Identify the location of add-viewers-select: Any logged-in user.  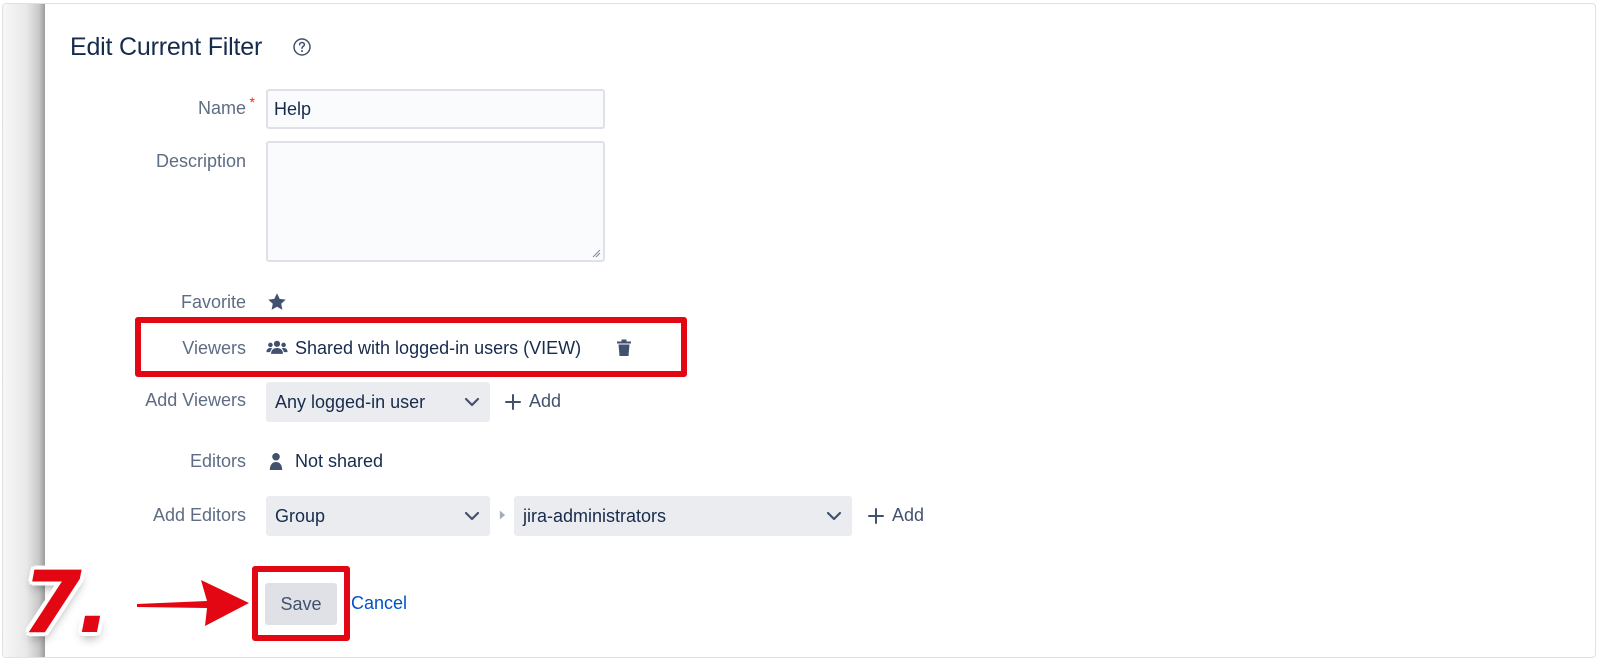
(378, 402).